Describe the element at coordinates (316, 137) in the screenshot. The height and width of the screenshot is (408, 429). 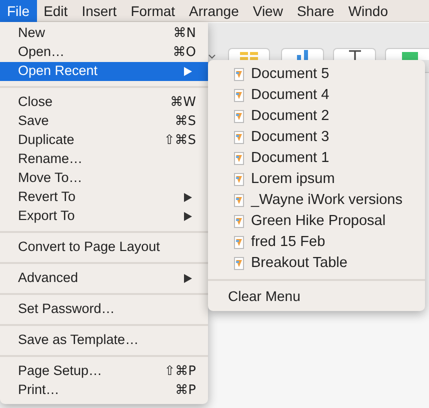
I see `recent-document-item: Document 3` at that location.